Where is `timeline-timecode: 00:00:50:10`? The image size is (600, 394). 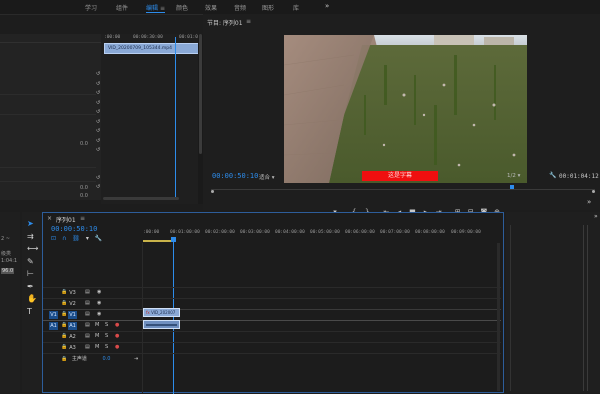
timeline-timecode: 00:00:50:10 is located at coordinates (74, 229).